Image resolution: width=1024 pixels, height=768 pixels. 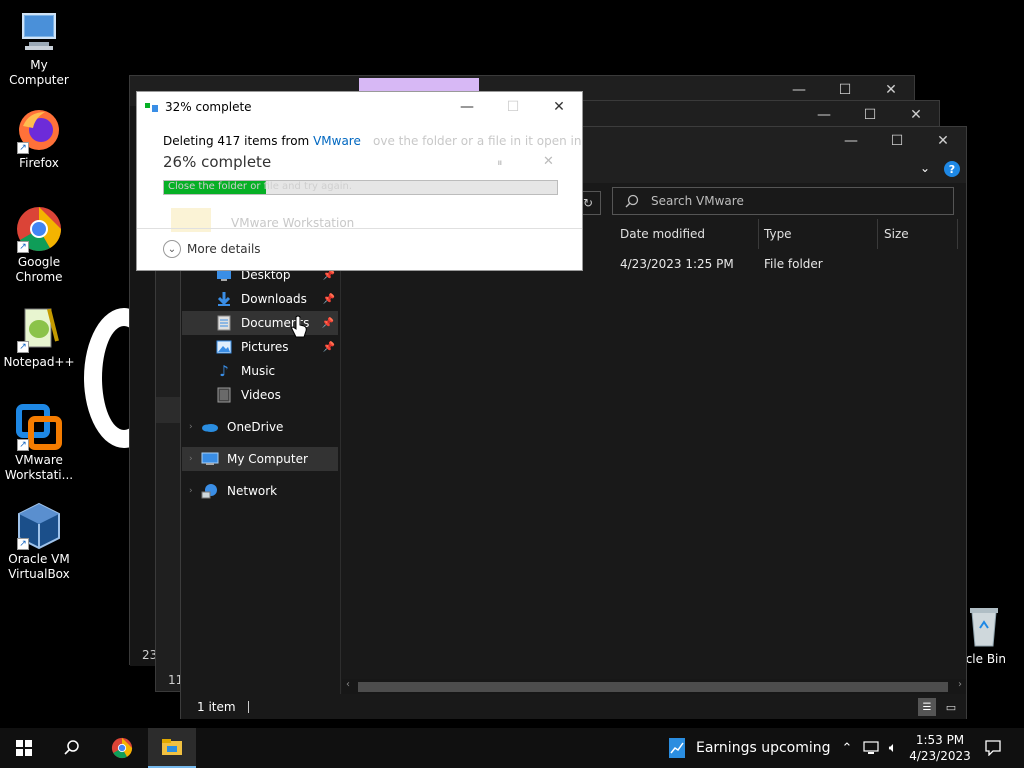 I want to click on taskbar-file-explorer, so click(x=172, y=748).